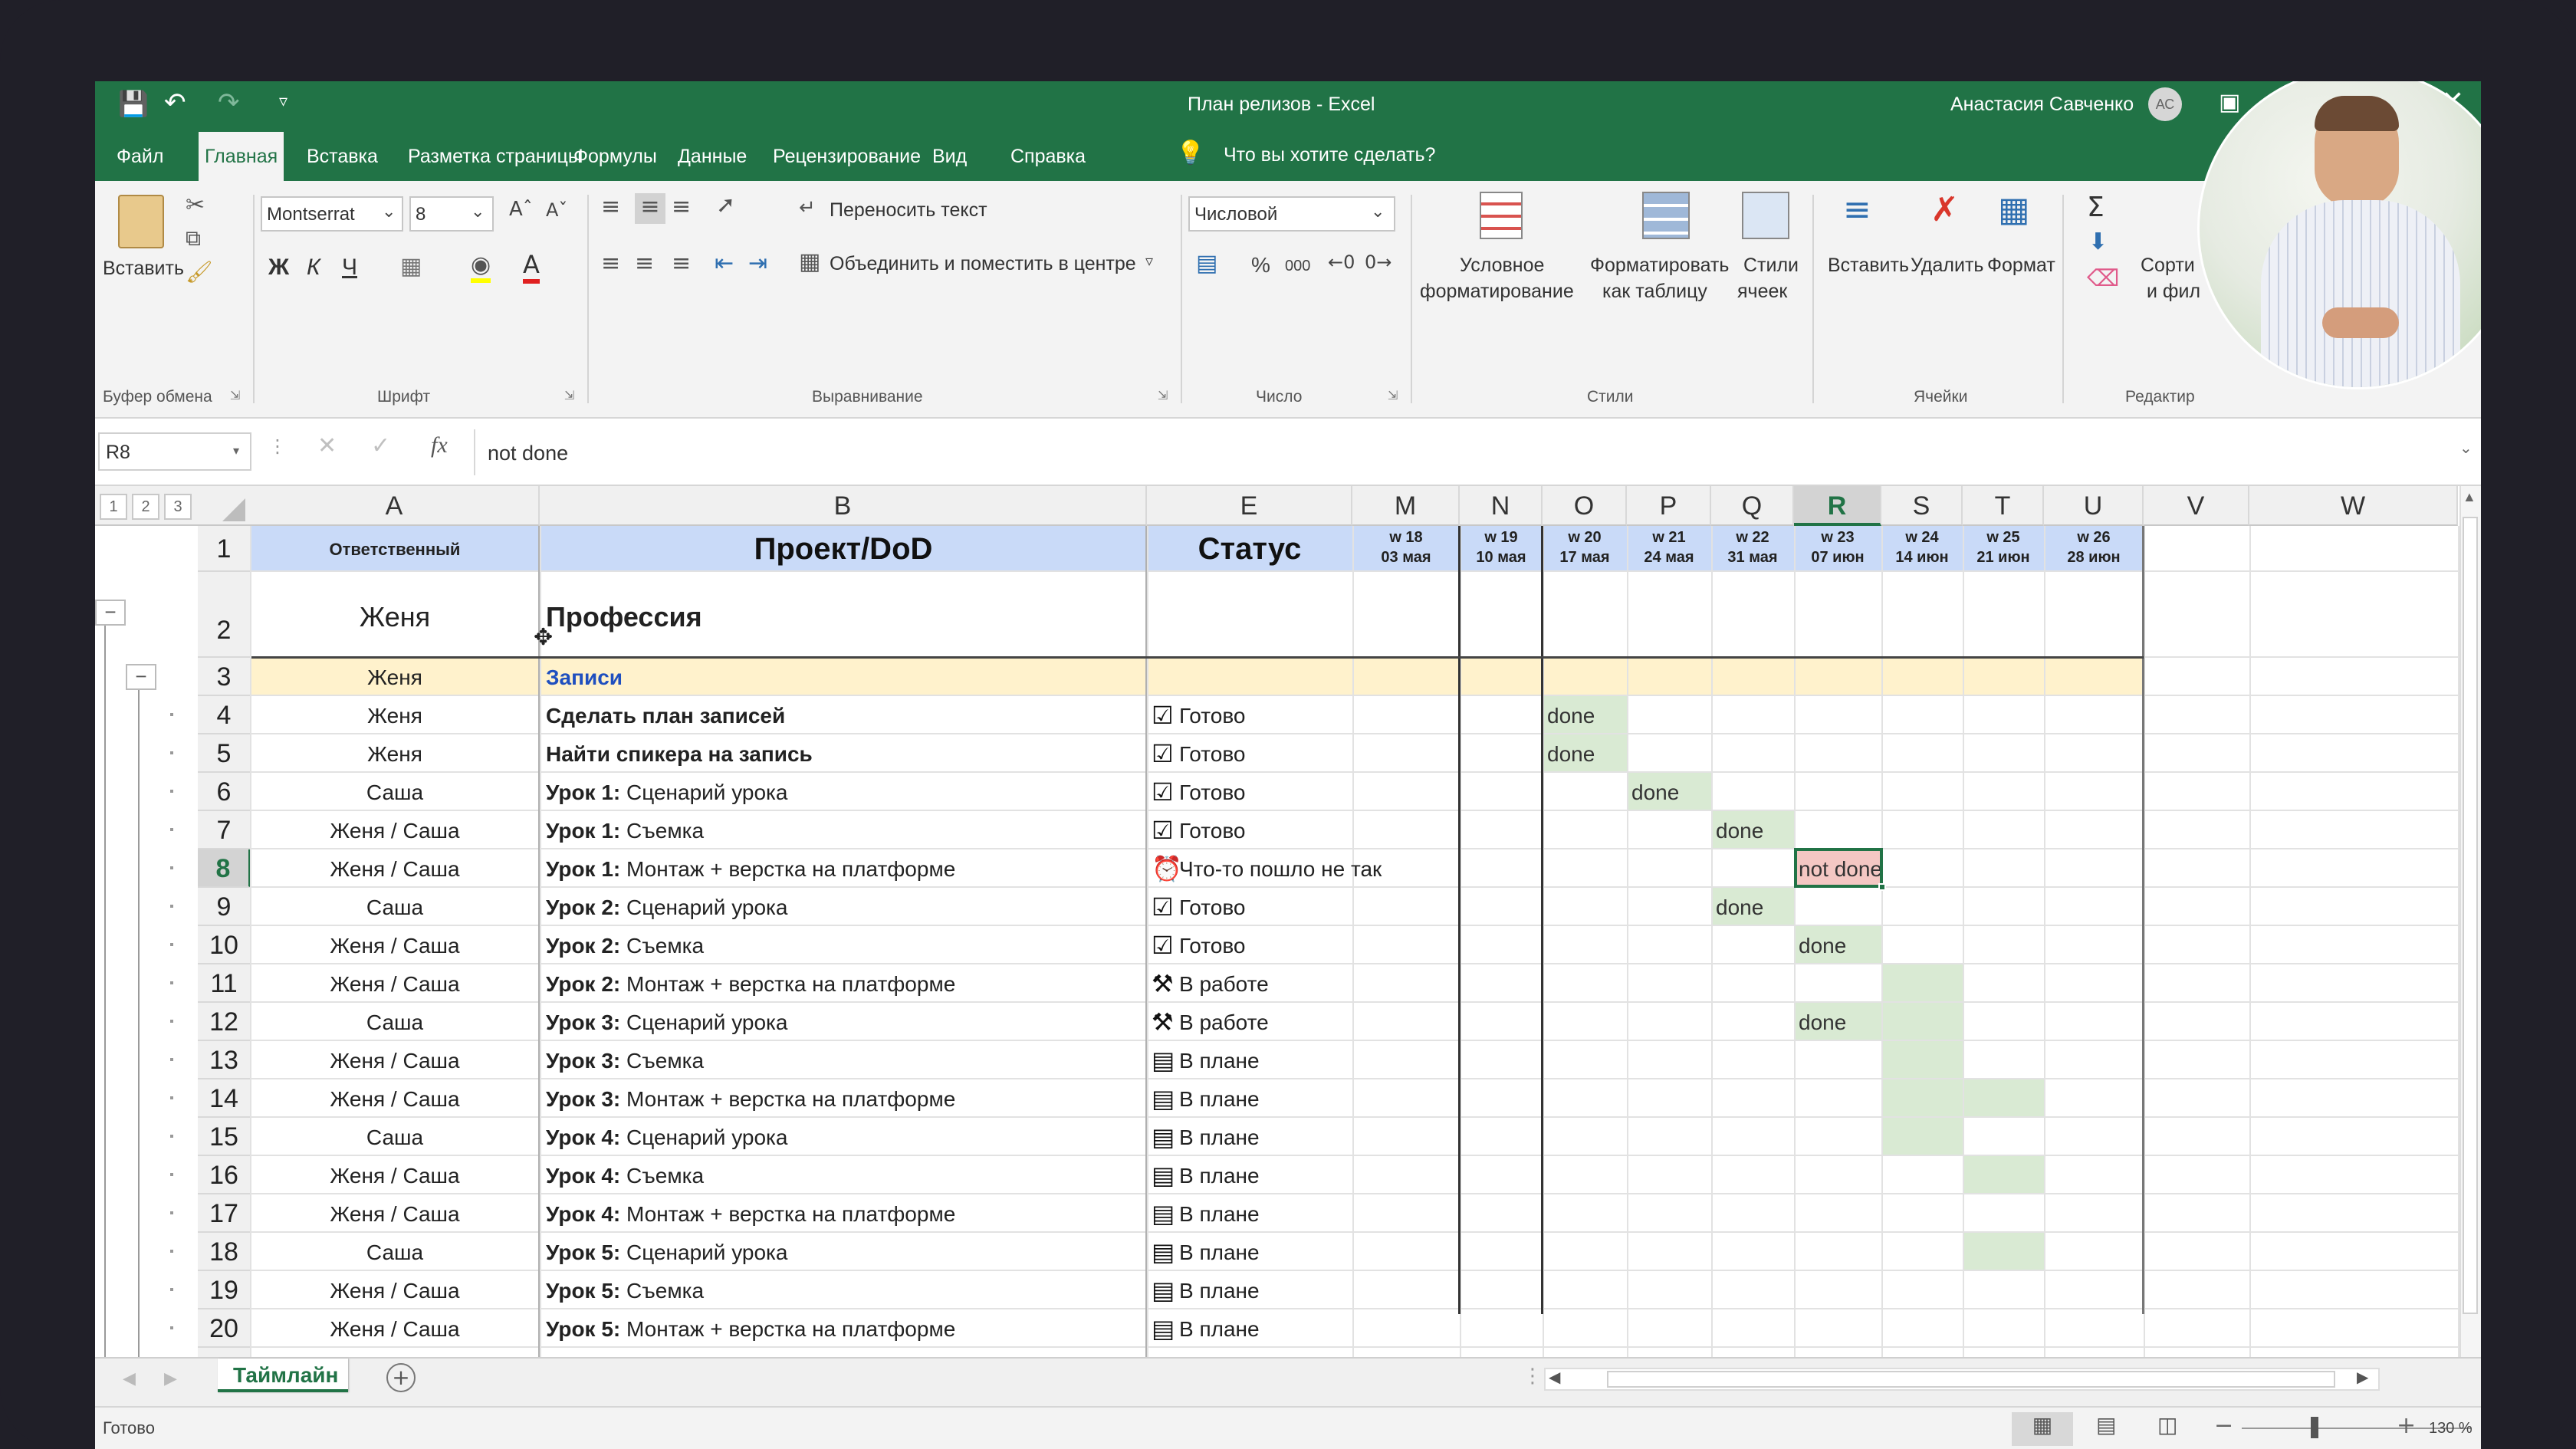 This screenshot has height=1449, width=2576. Describe the element at coordinates (2021, 266) in the screenshot. I see `format-cells-button: Формат` at that location.